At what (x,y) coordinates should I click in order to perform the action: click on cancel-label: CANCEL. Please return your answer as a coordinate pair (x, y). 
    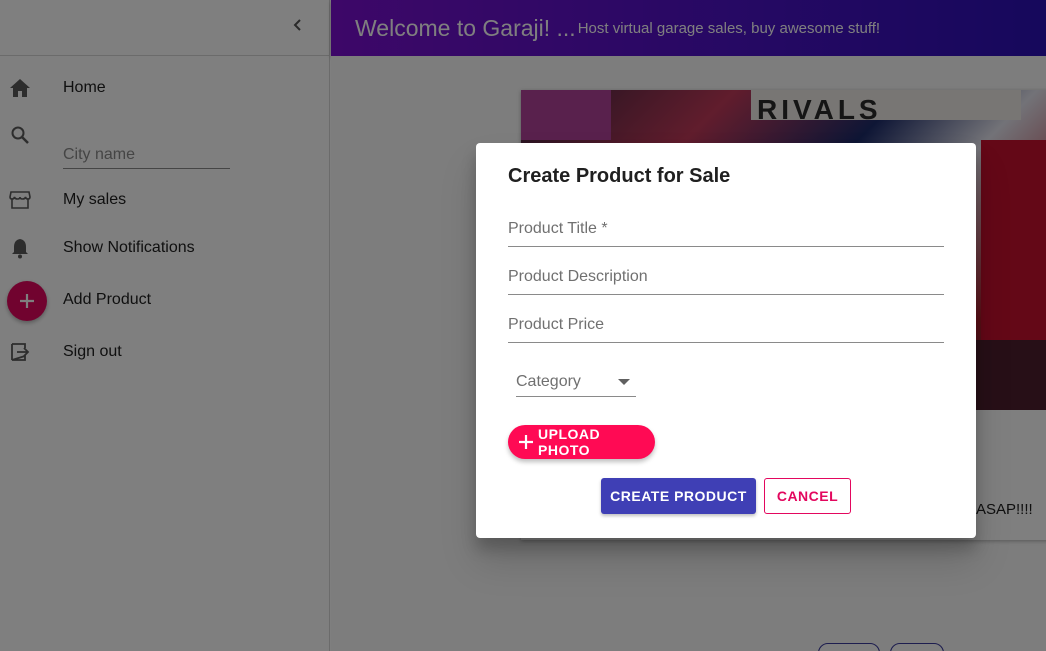
    Looking at the image, I should click on (807, 496).